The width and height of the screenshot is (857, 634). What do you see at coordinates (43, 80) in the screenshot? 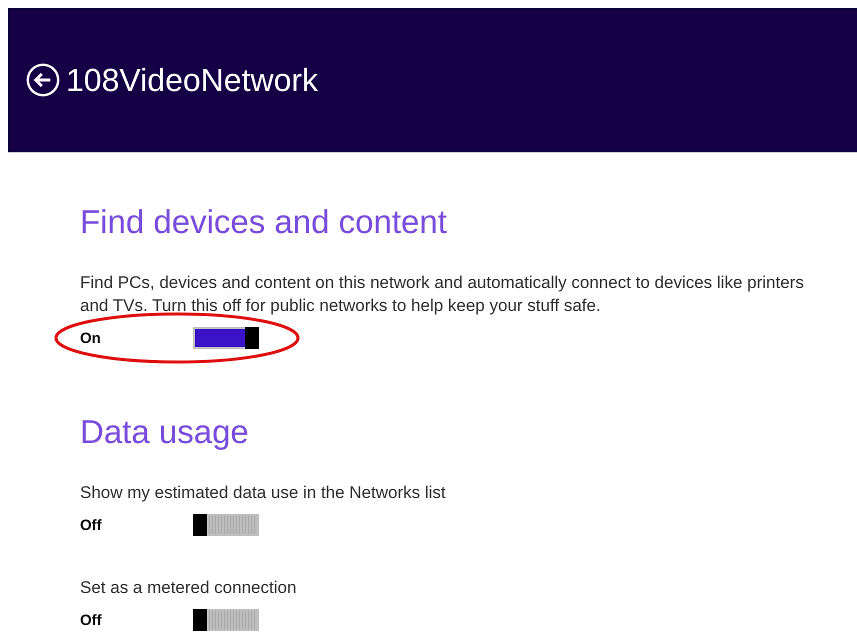
I see `back-button` at bounding box center [43, 80].